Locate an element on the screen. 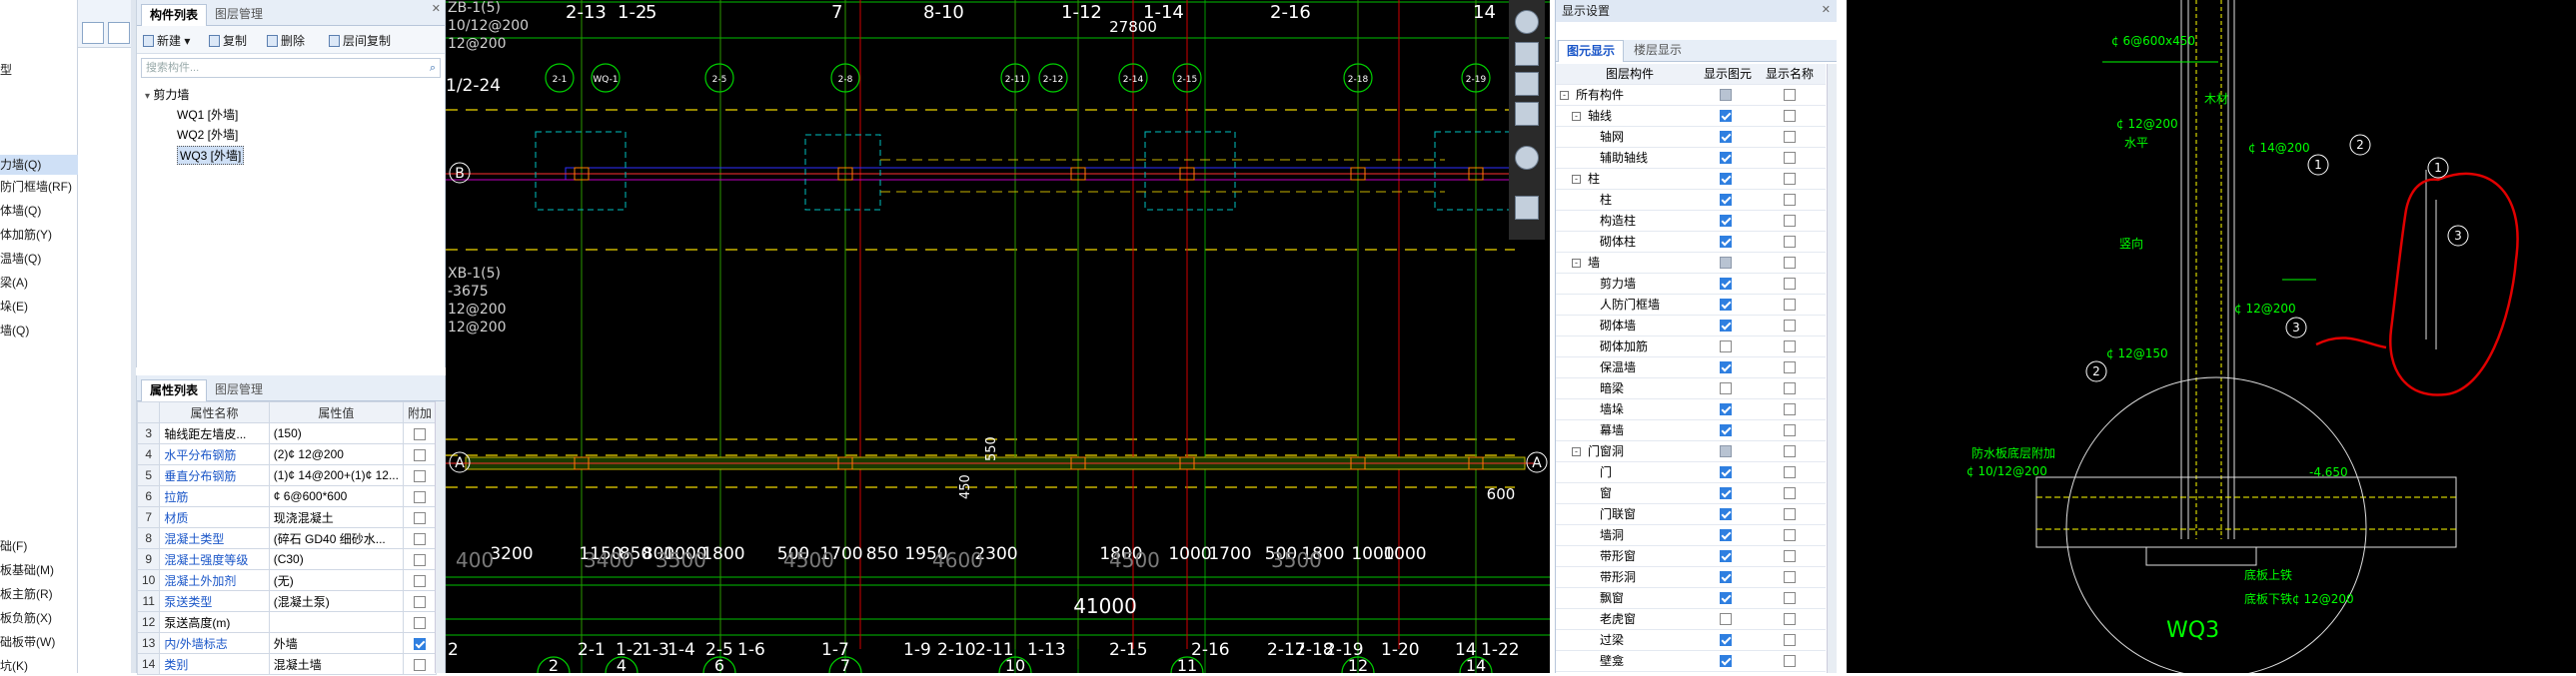  tab-component-list: 构件列表 is located at coordinates (174, 15).